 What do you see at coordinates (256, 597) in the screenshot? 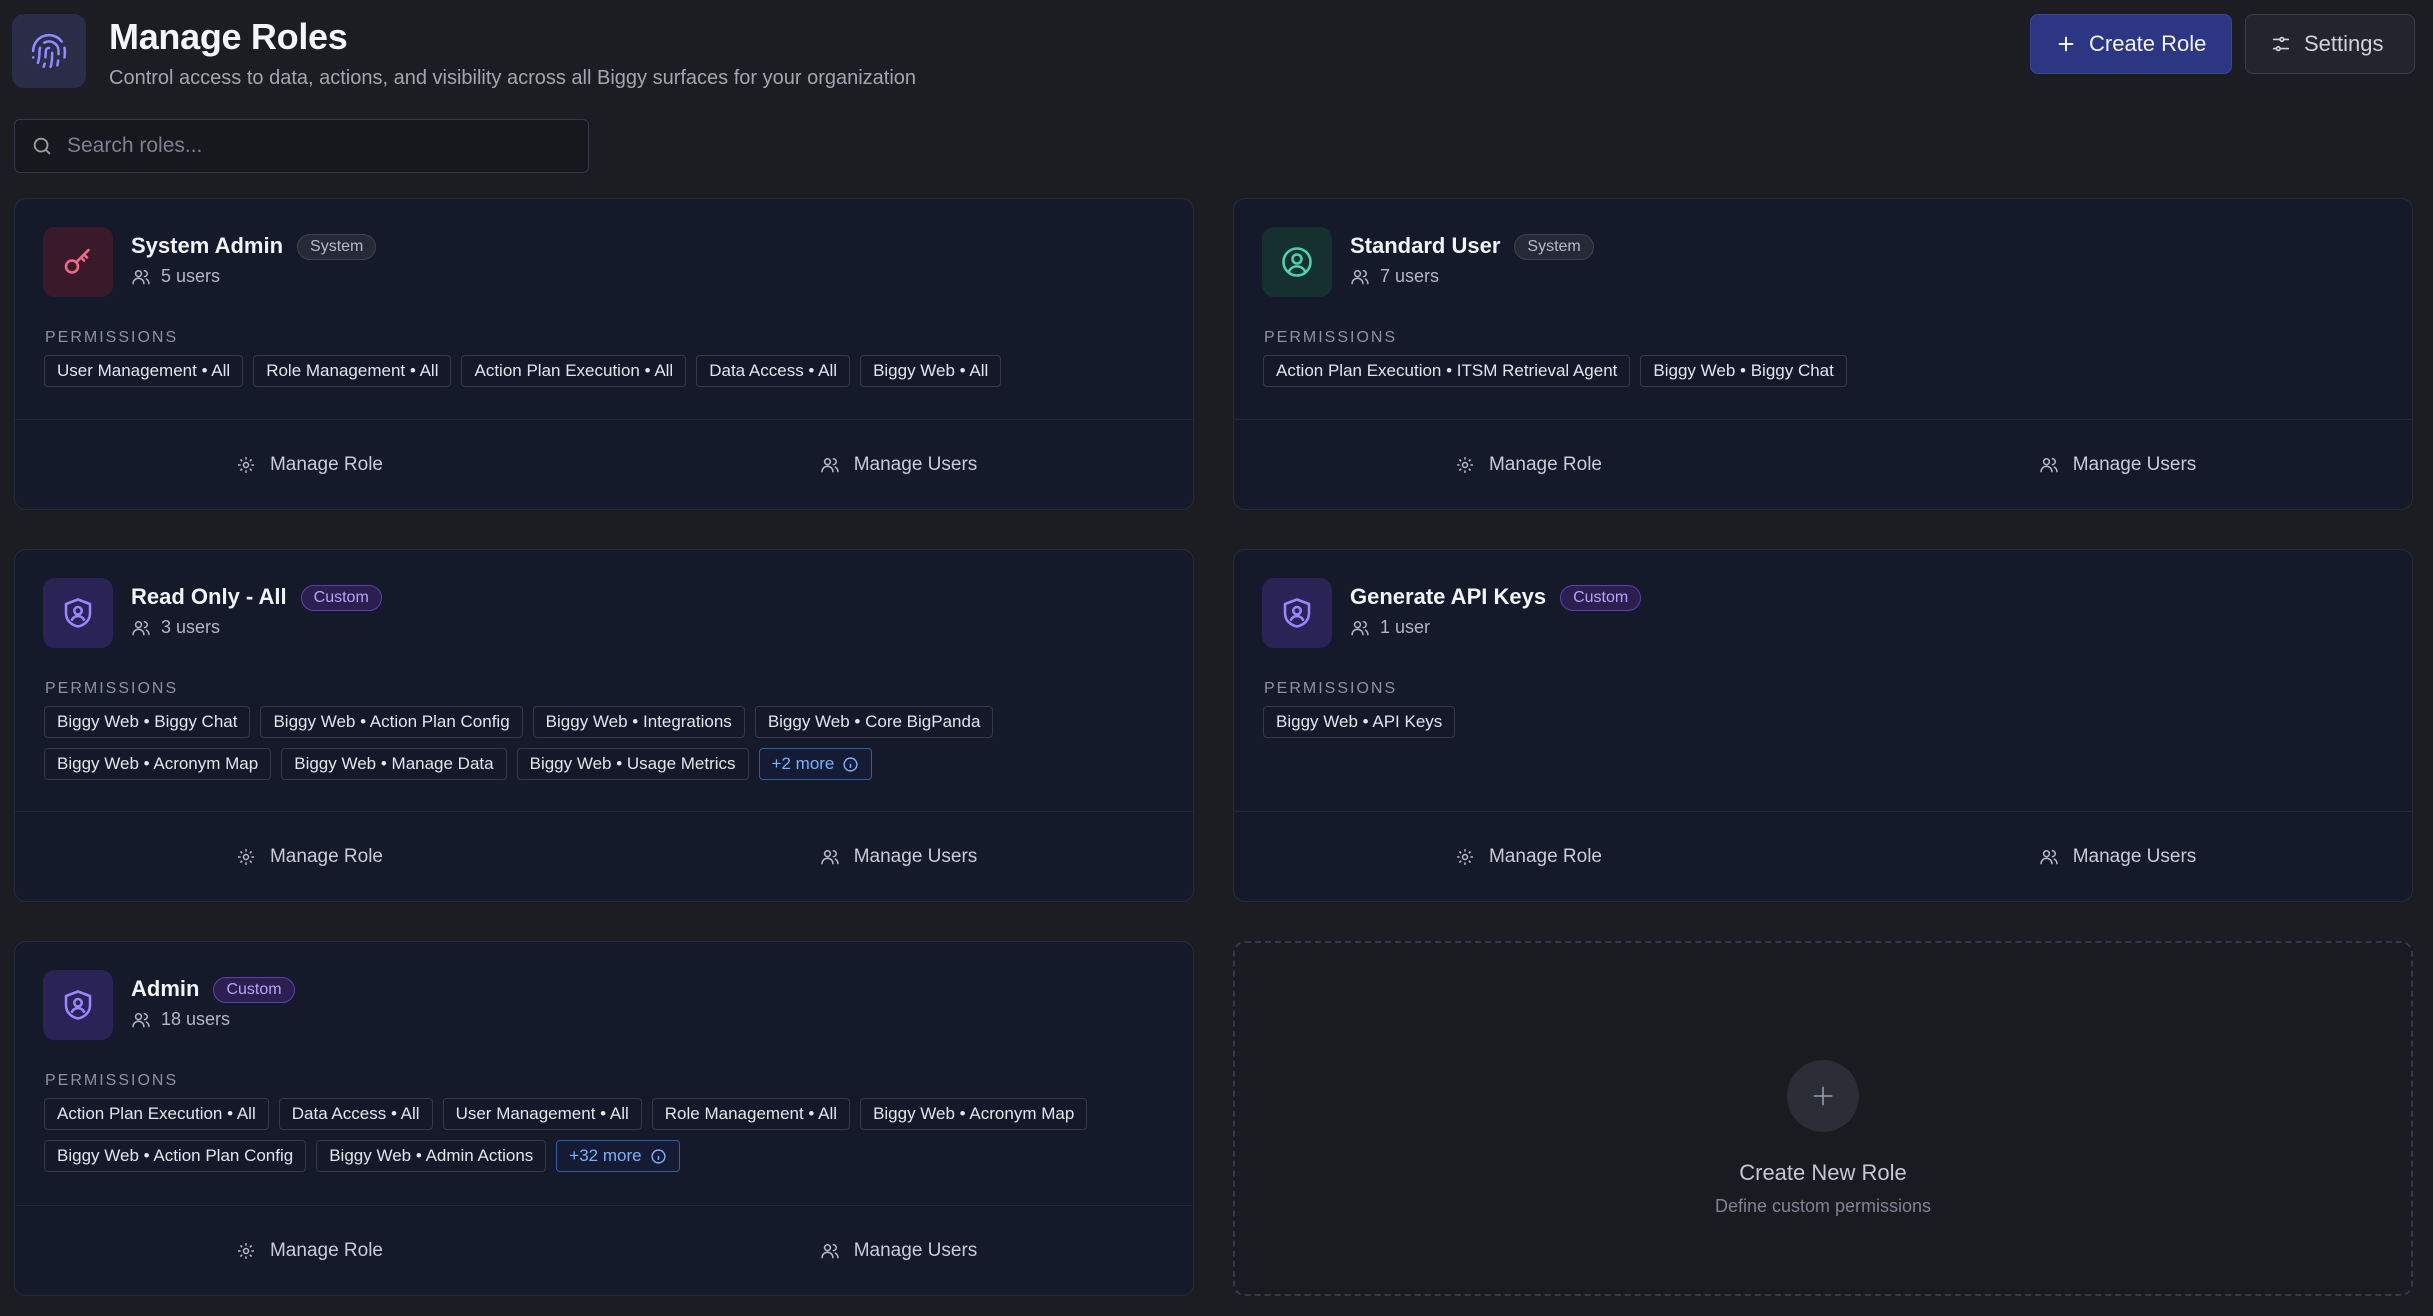
I see `role-name-row: Read Only - All Custom` at bounding box center [256, 597].